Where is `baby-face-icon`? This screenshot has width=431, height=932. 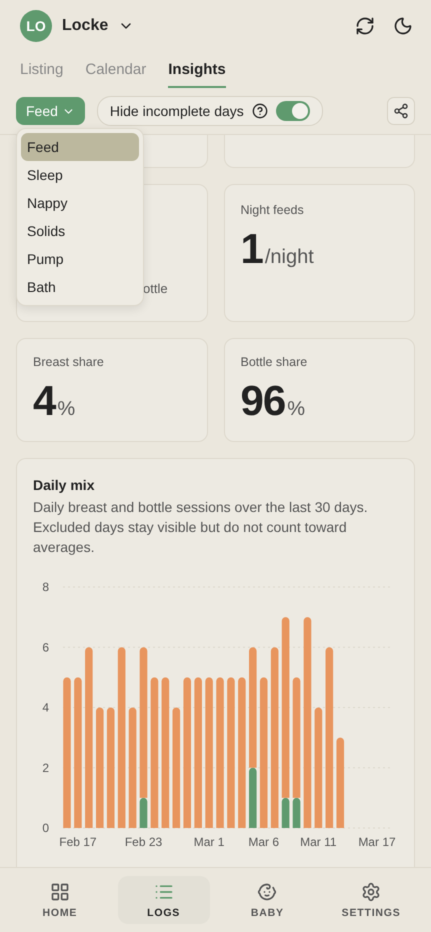
baby-face-icon is located at coordinates (267, 892).